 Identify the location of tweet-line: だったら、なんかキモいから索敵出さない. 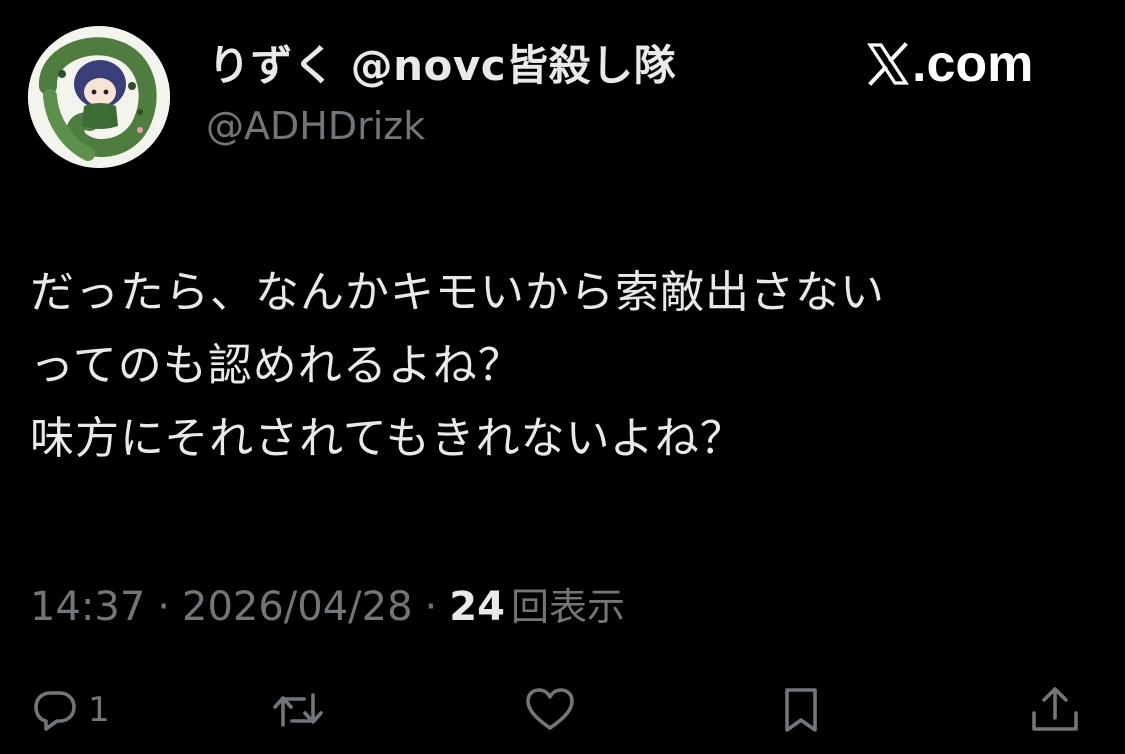
(457, 292).